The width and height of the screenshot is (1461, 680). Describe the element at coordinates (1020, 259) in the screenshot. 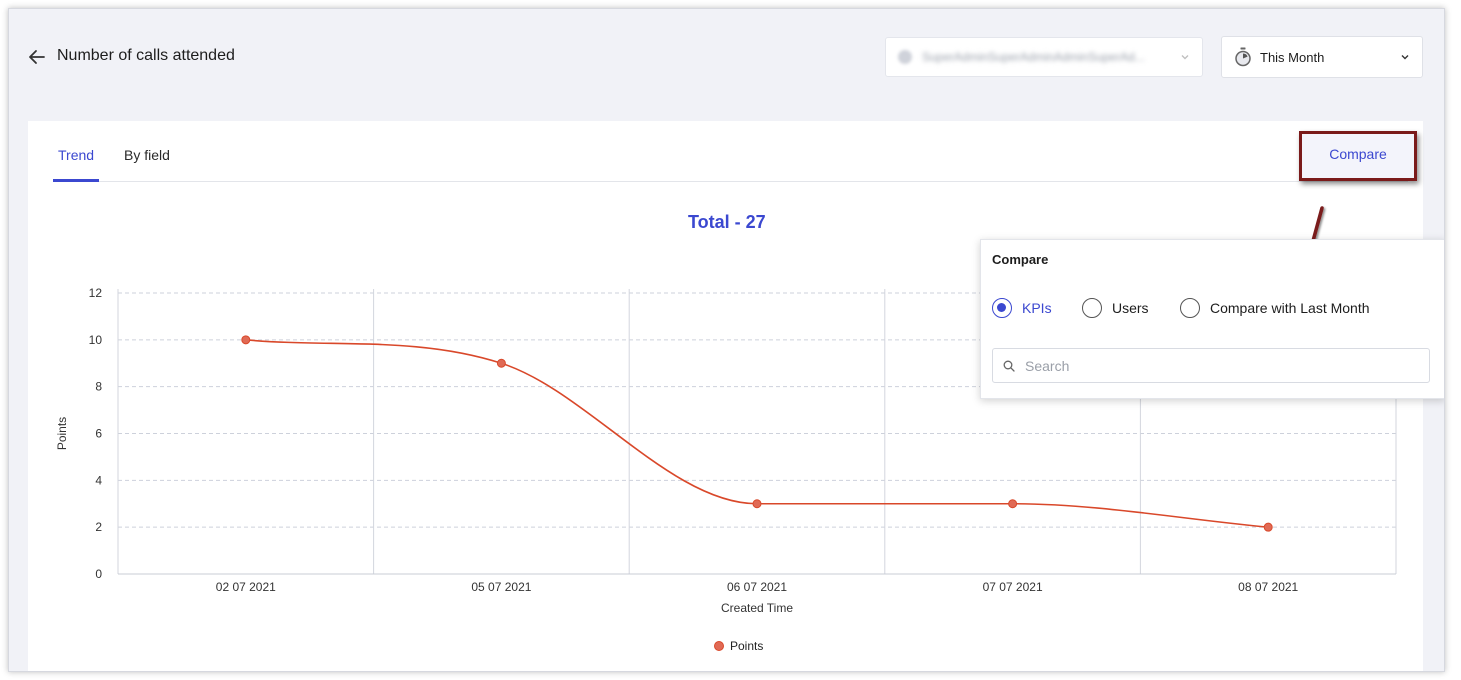

I see `popup-title: Compare` at that location.